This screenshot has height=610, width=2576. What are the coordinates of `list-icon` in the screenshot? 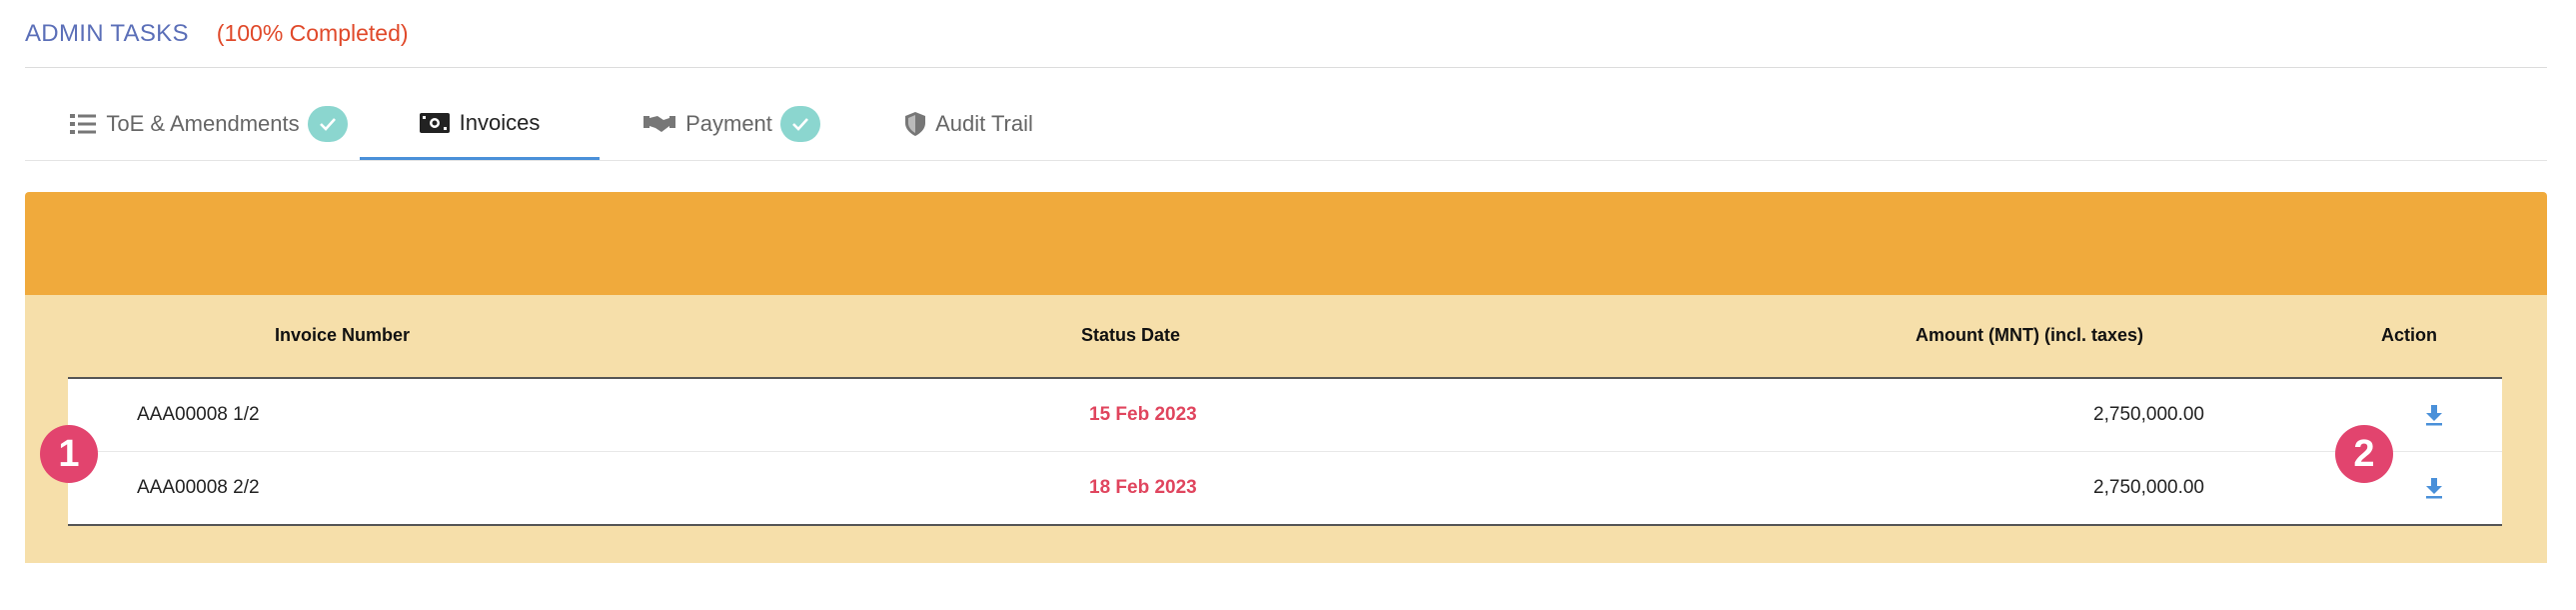 It's located at (83, 124).